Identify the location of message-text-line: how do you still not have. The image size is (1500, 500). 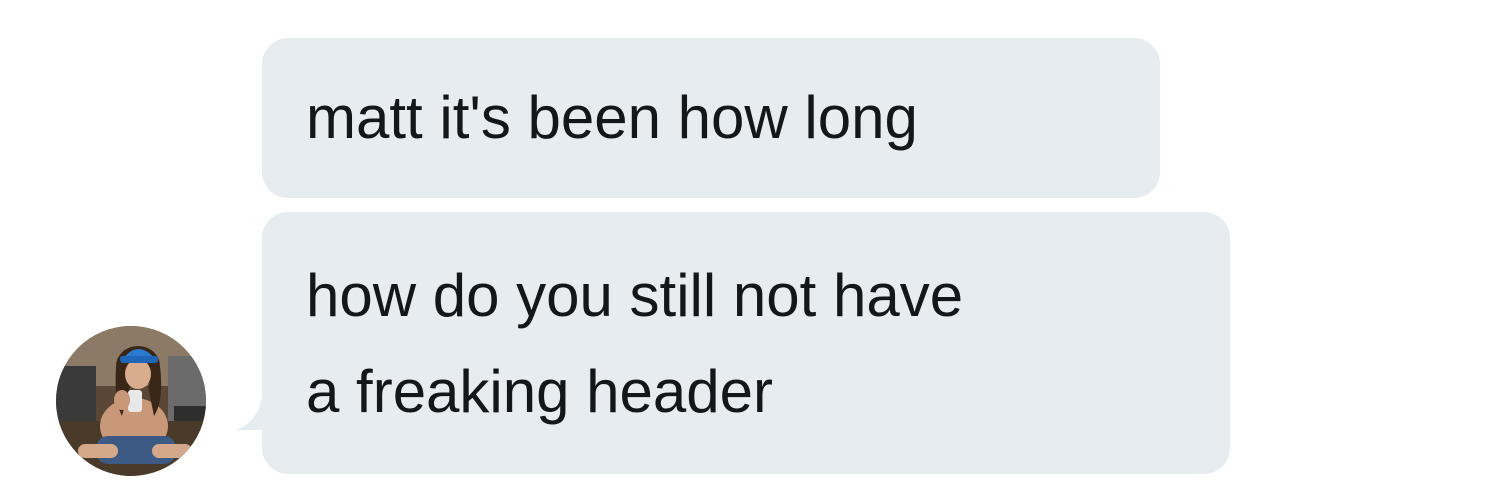
(635, 295).